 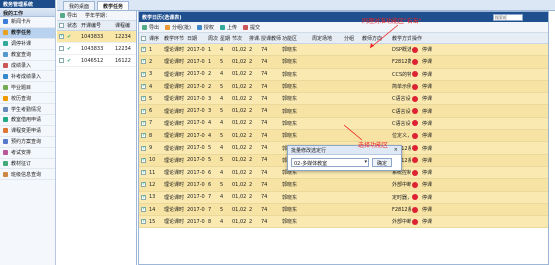 I want to click on sidebar-item: 学生考勤情况, so click(x=27, y=110).